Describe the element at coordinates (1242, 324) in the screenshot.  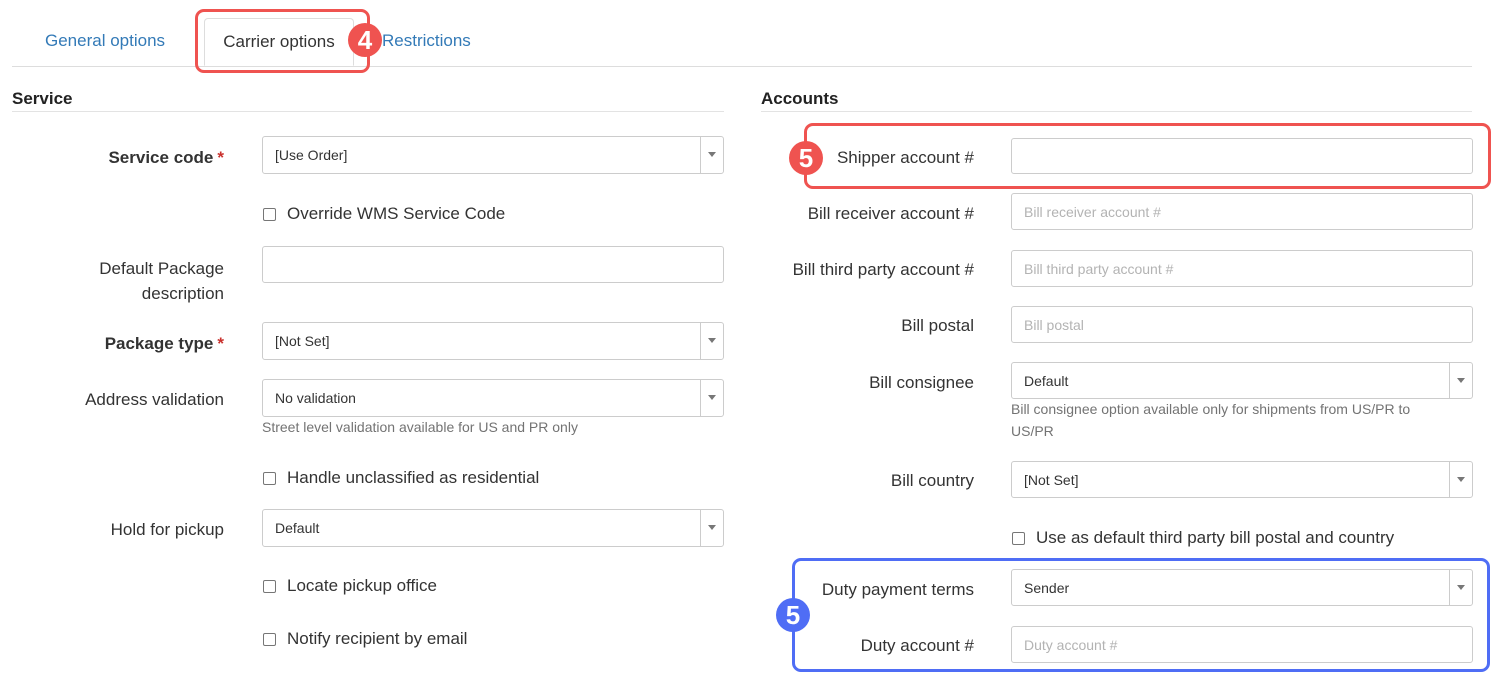
I see `bill-postal-input: Bill postal` at that location.